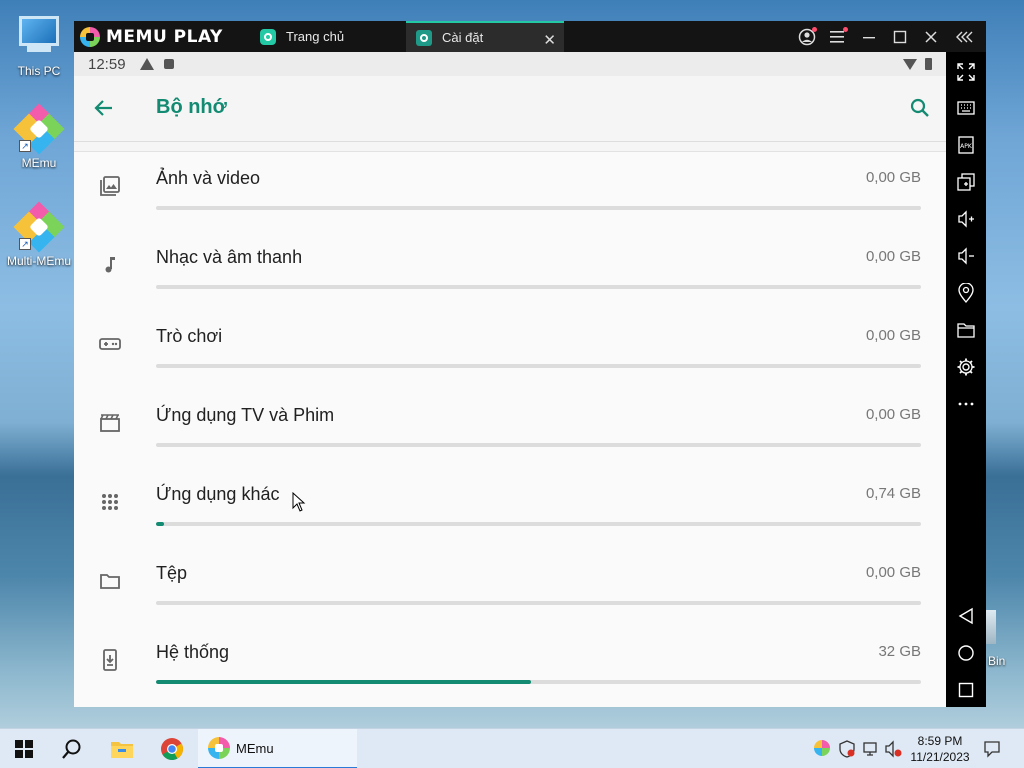  What do you see at coordinates (966, 367) in the screenshot?
I see `settings-icon` at bounding box center [966, 367].